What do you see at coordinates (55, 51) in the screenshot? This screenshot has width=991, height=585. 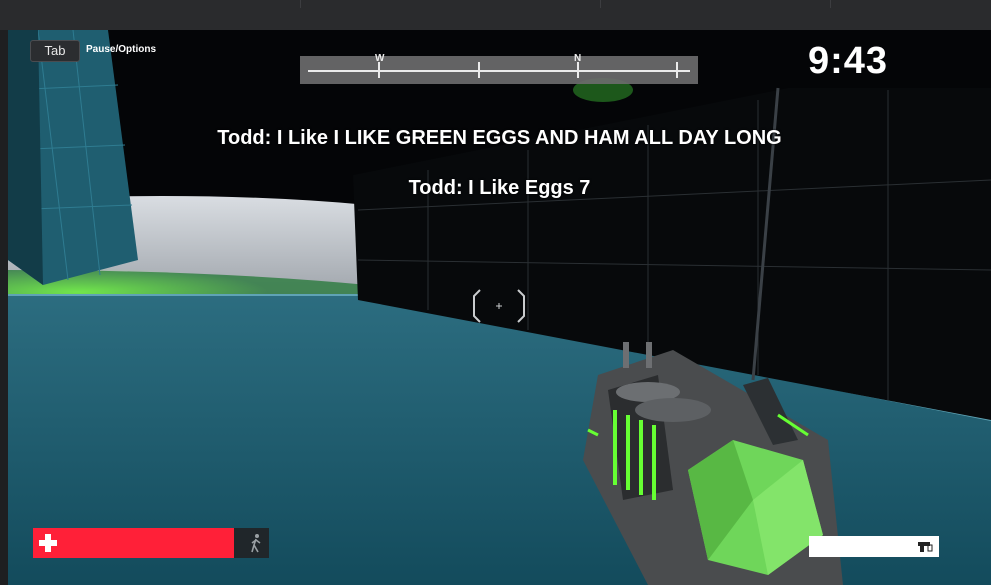 I see `tab-key-hint: Tab` at bounding box center [55, 51].